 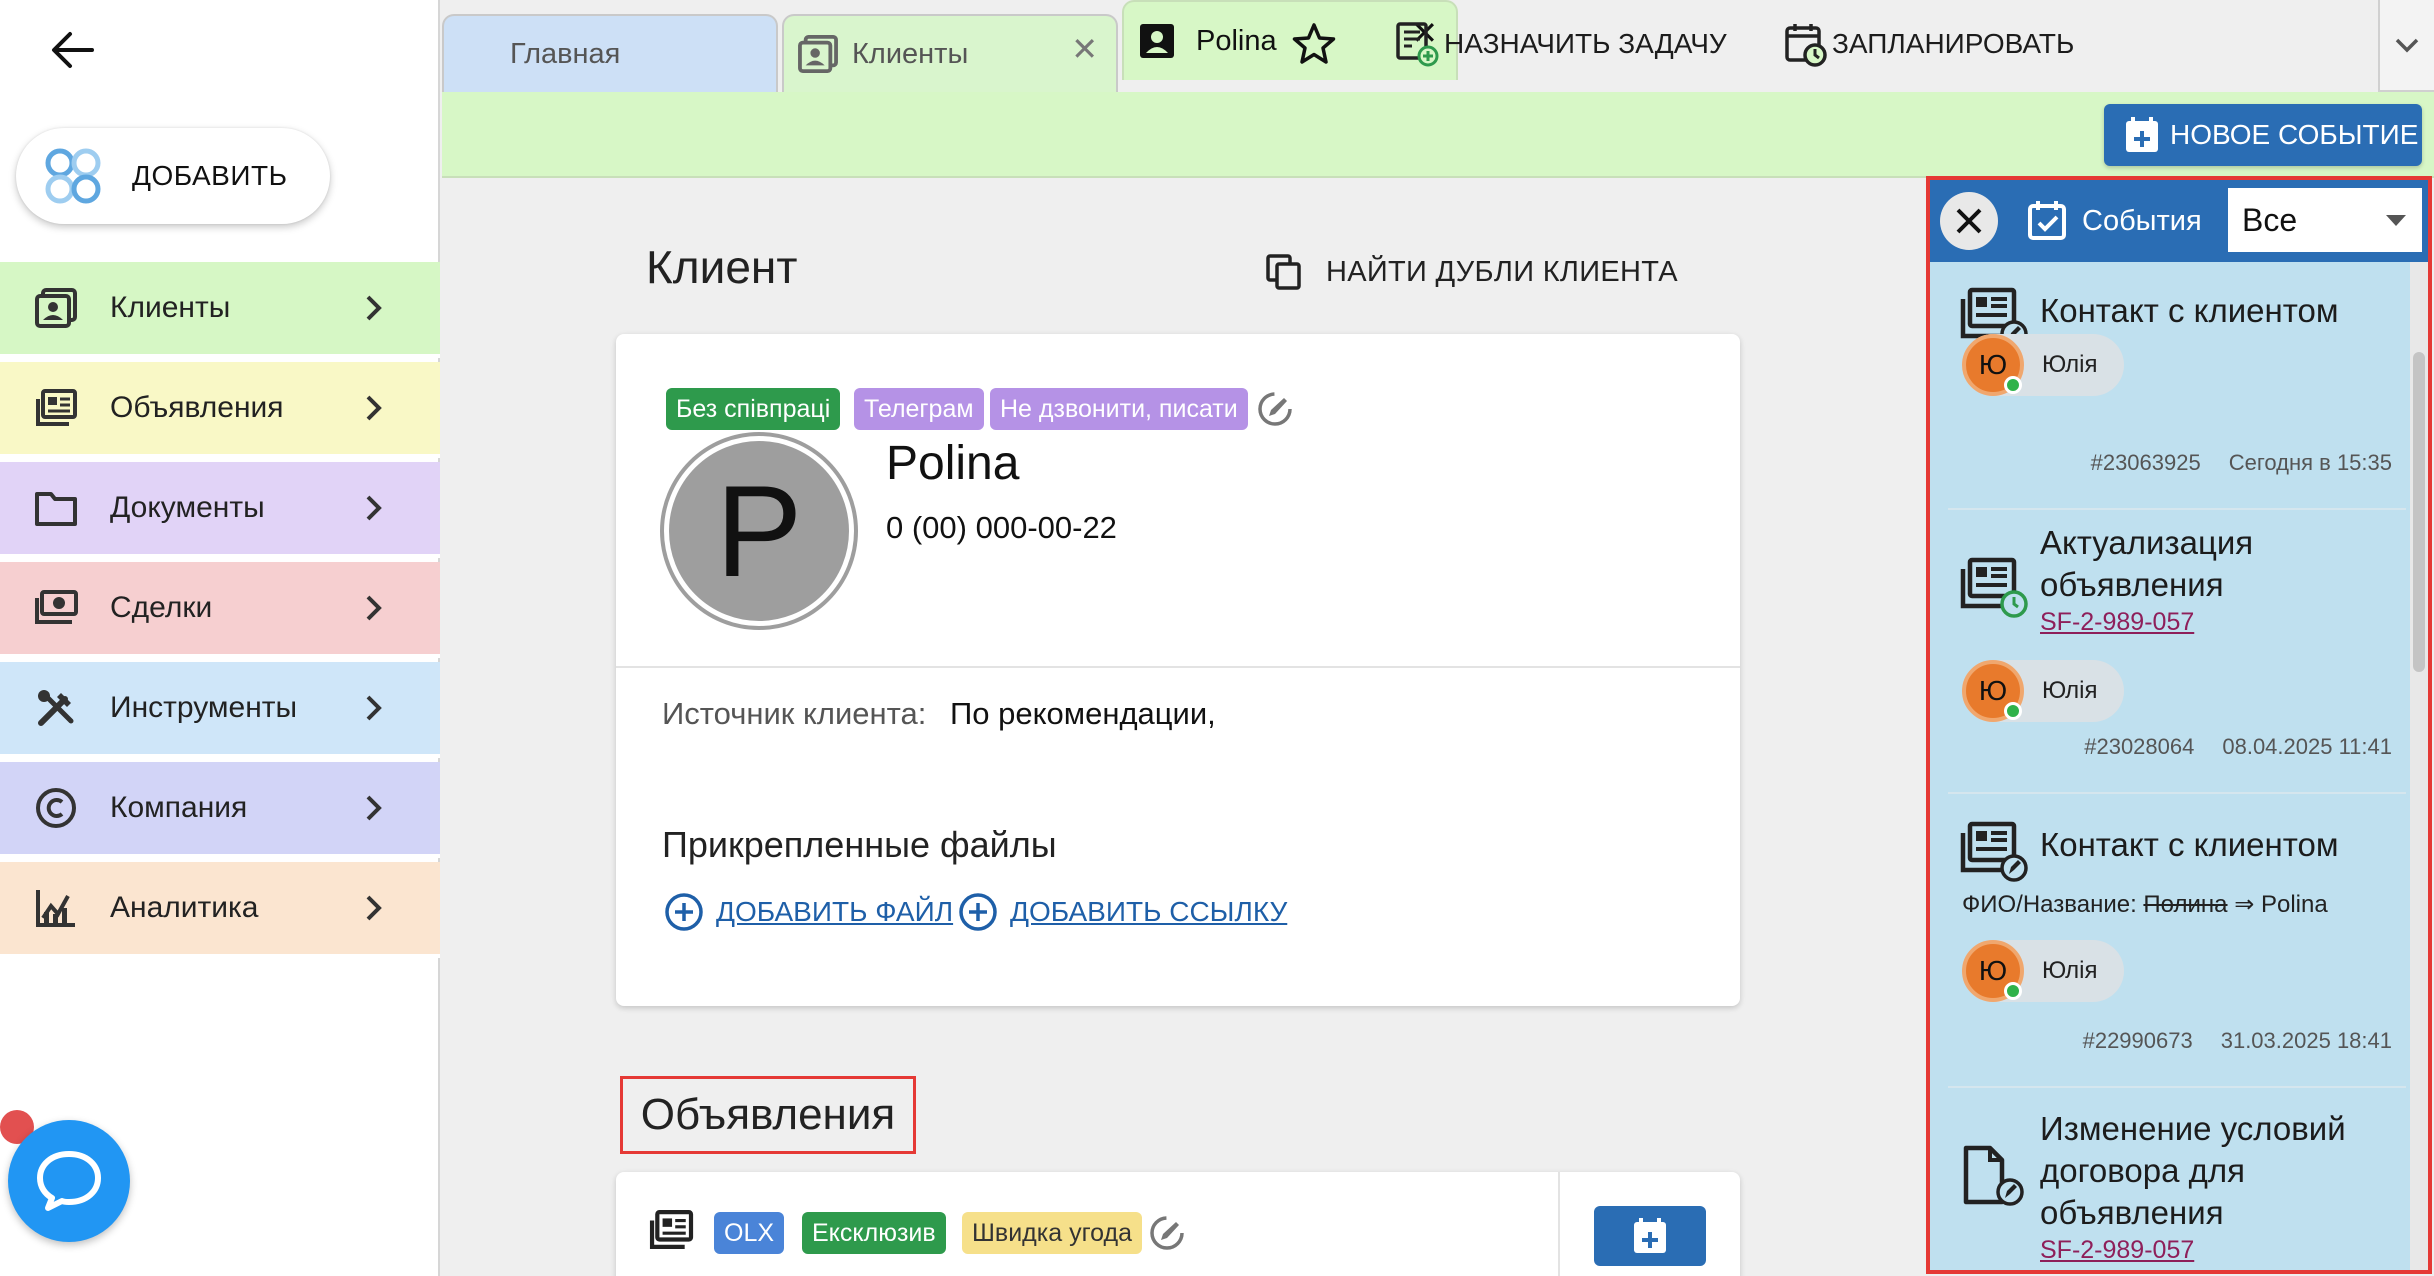 I want to click on sidebar-item-company: Компания, so click(x=220, y=810).